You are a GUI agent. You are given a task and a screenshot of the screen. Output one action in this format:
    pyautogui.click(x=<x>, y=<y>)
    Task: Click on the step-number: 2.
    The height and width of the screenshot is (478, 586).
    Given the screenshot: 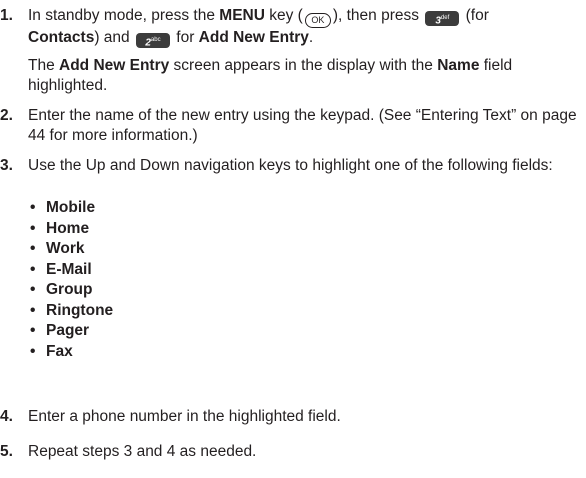 What is the action you would take?
    pyautogui.click(x=6, y=115)
    